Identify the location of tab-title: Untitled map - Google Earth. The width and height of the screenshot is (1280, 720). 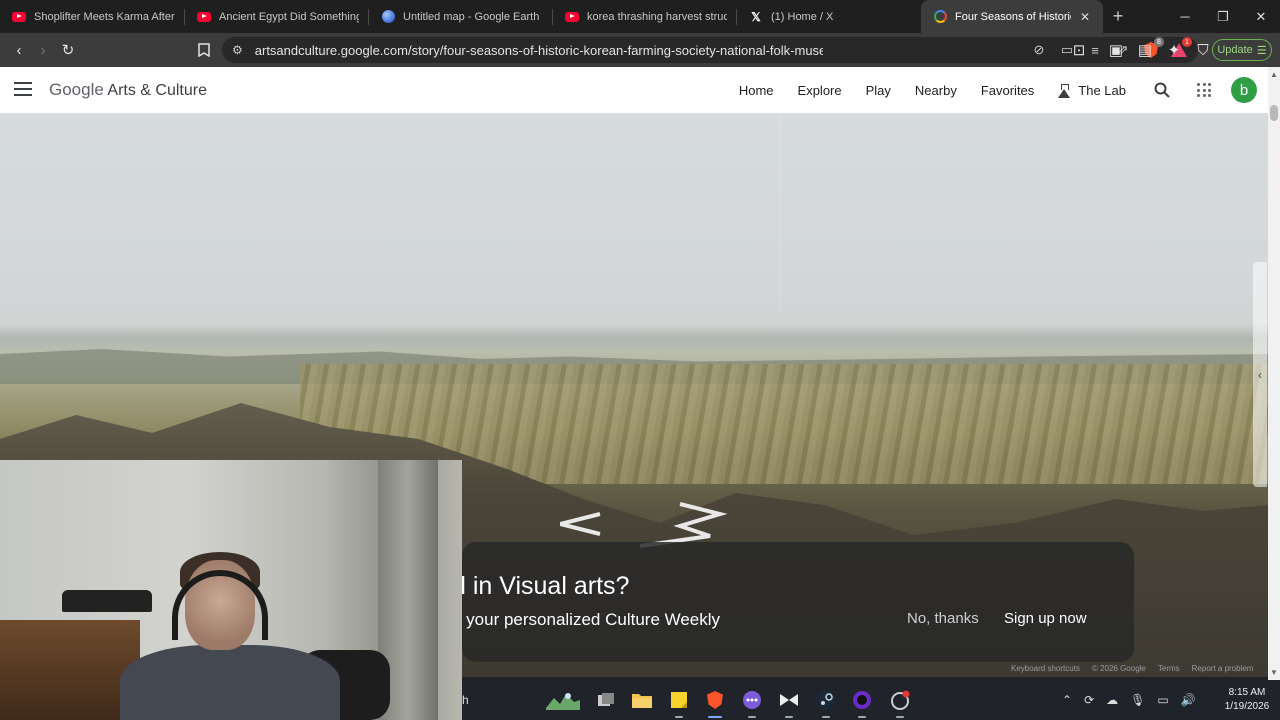
(471, 16).